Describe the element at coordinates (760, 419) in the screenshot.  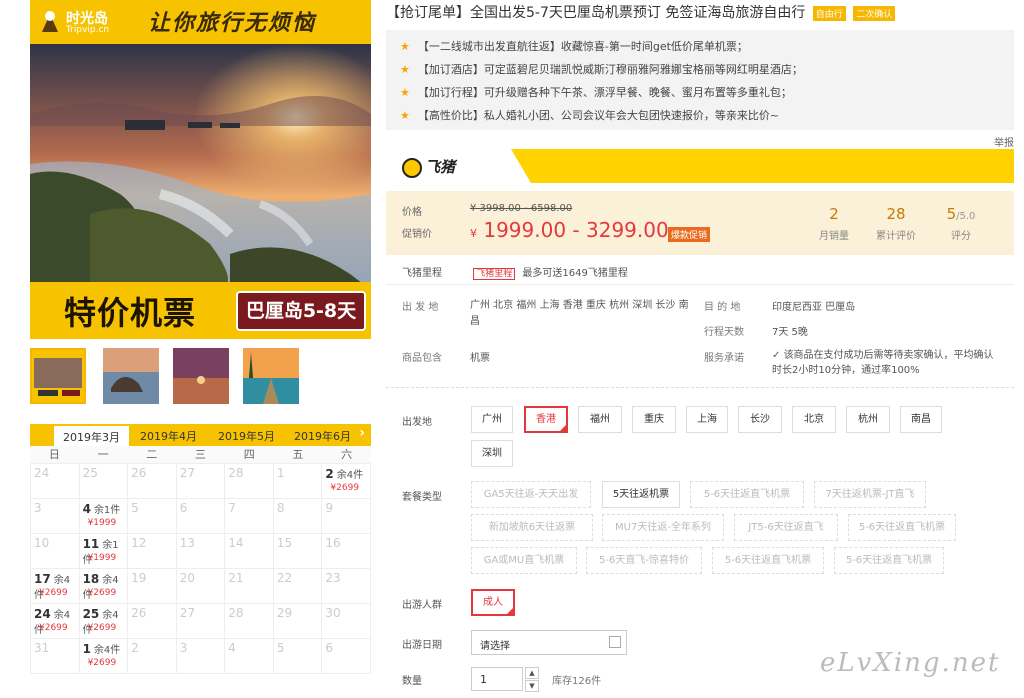
I see `depart-option: 长沙` at that location.